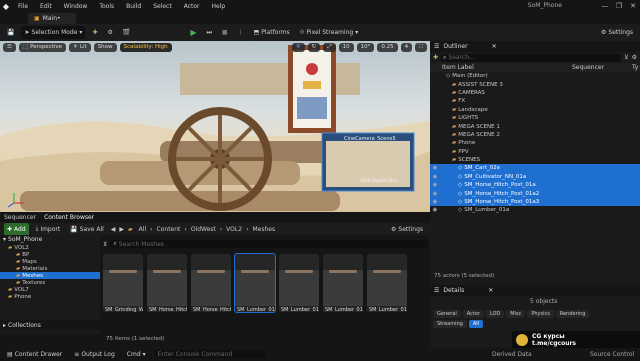 This screenshot has width=640, height=361. I want to click on outliner-row: ▰ SCENES, so click(535, 160).